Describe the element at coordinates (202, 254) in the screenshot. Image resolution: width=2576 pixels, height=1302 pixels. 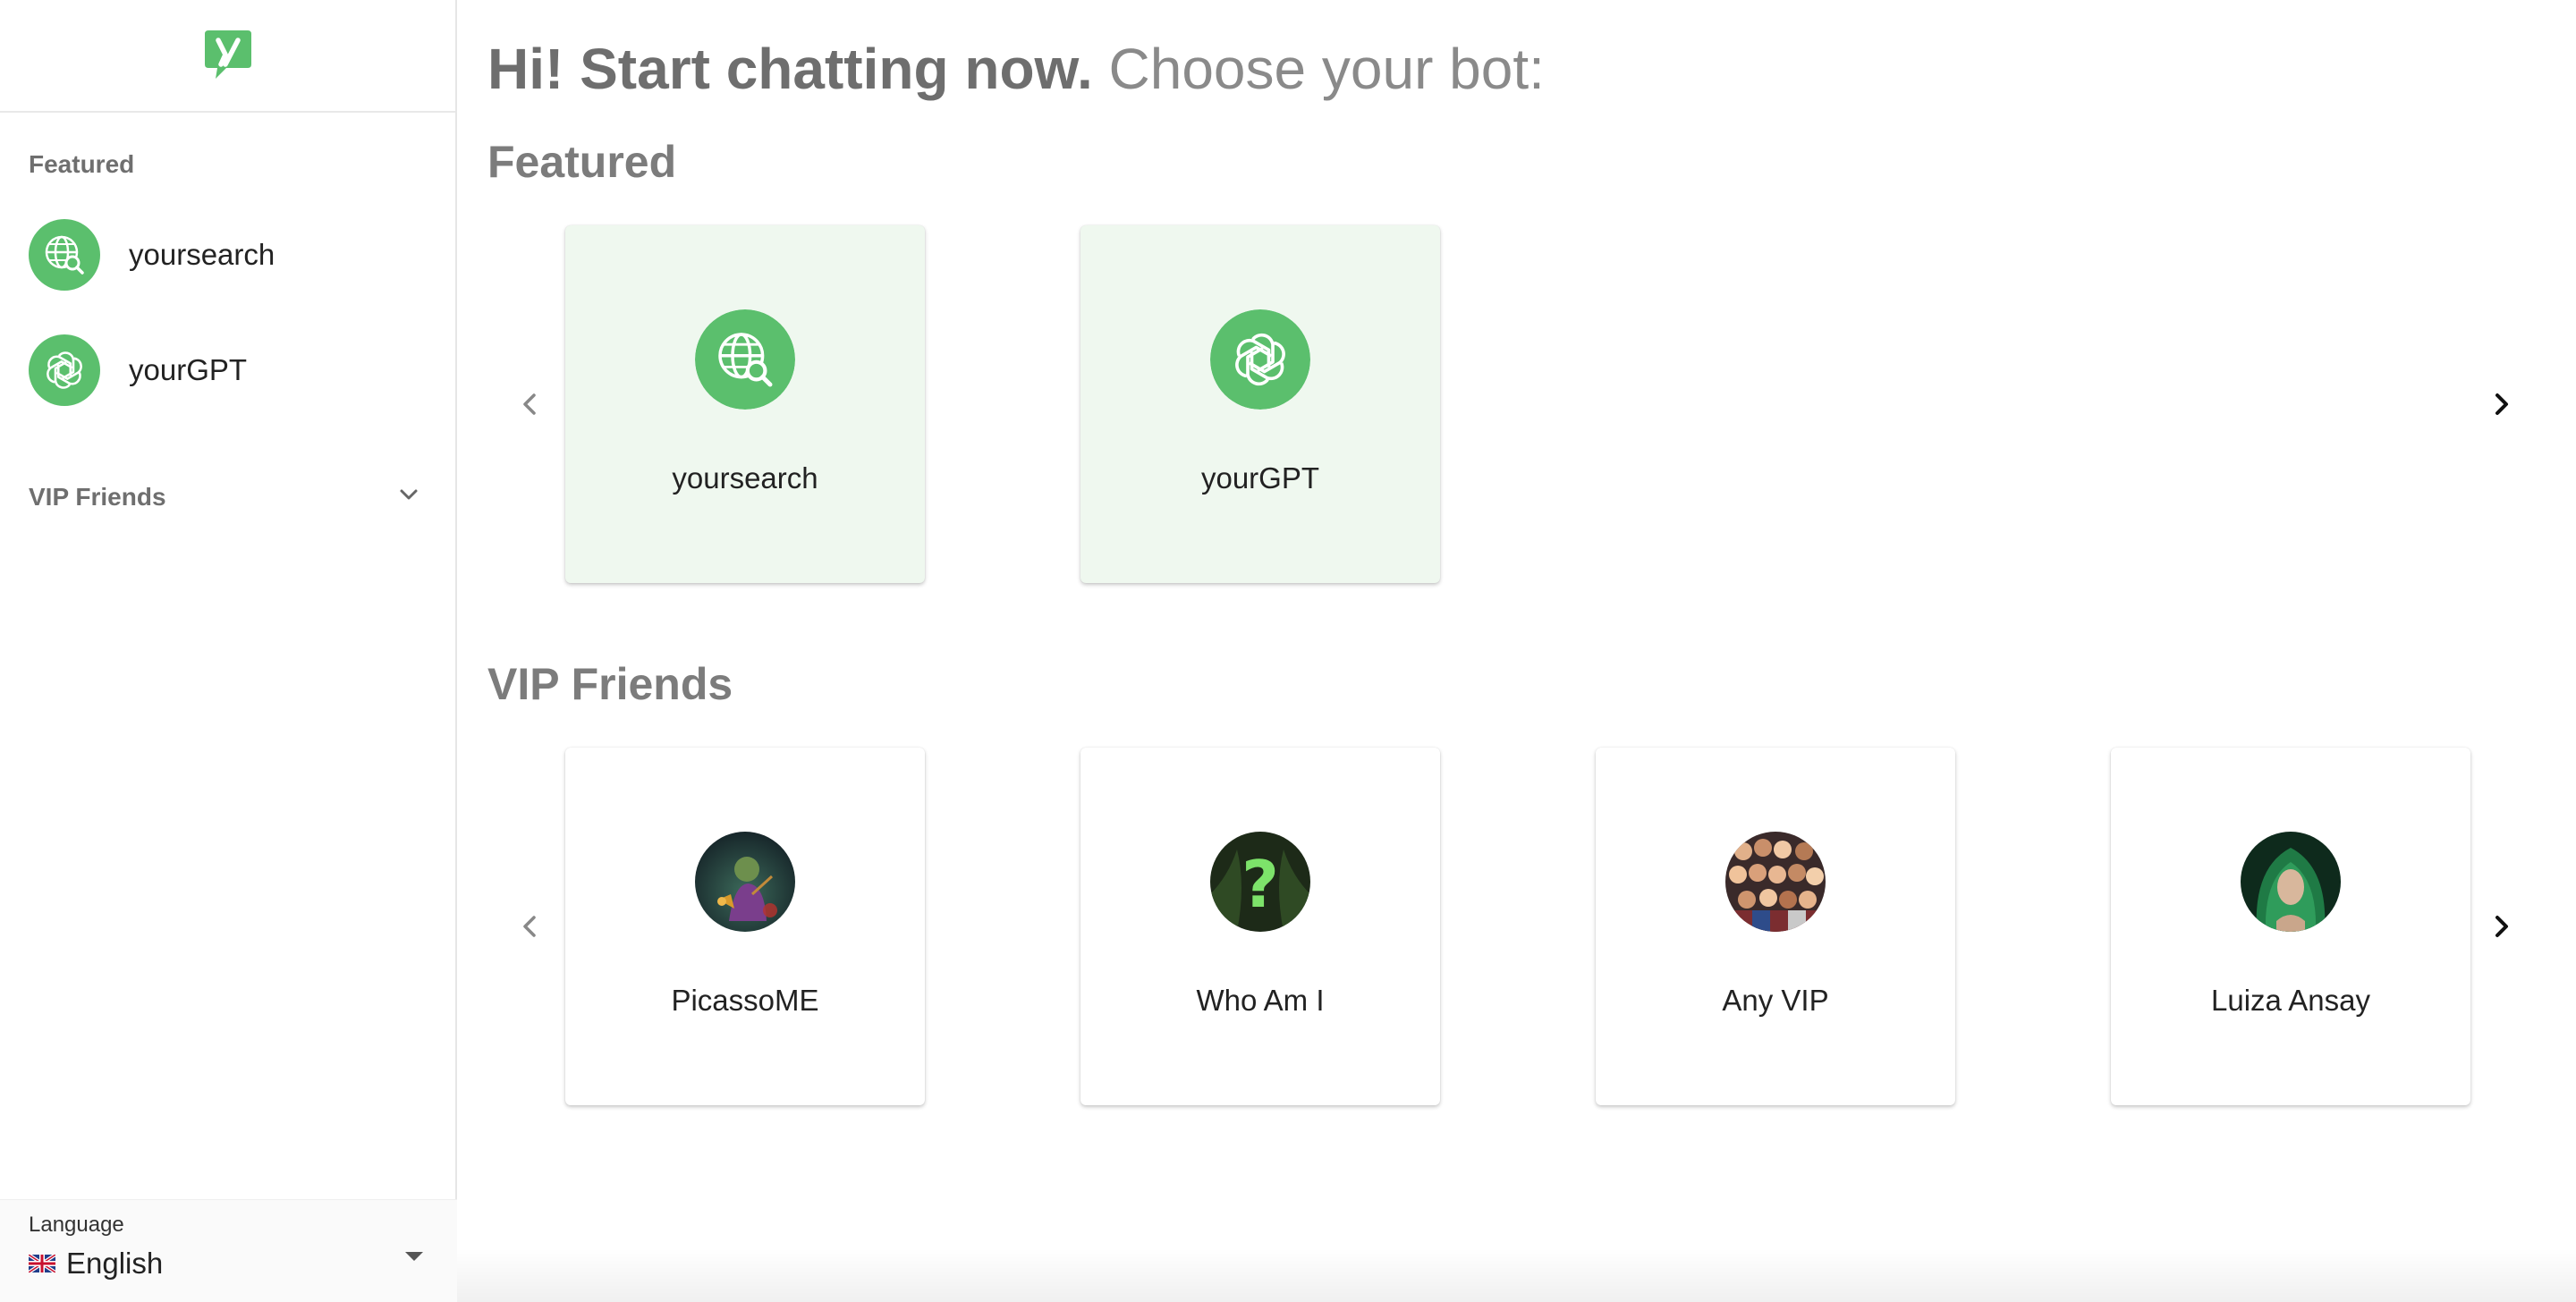
I see `sidebar-item-label: yoursearch` at that location.